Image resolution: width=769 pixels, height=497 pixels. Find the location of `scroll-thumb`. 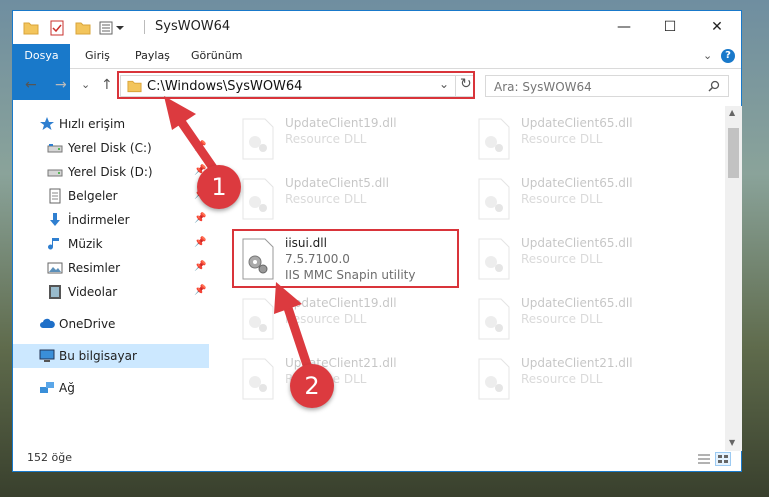

scroll-thumb is located at coordinates (733, 153).